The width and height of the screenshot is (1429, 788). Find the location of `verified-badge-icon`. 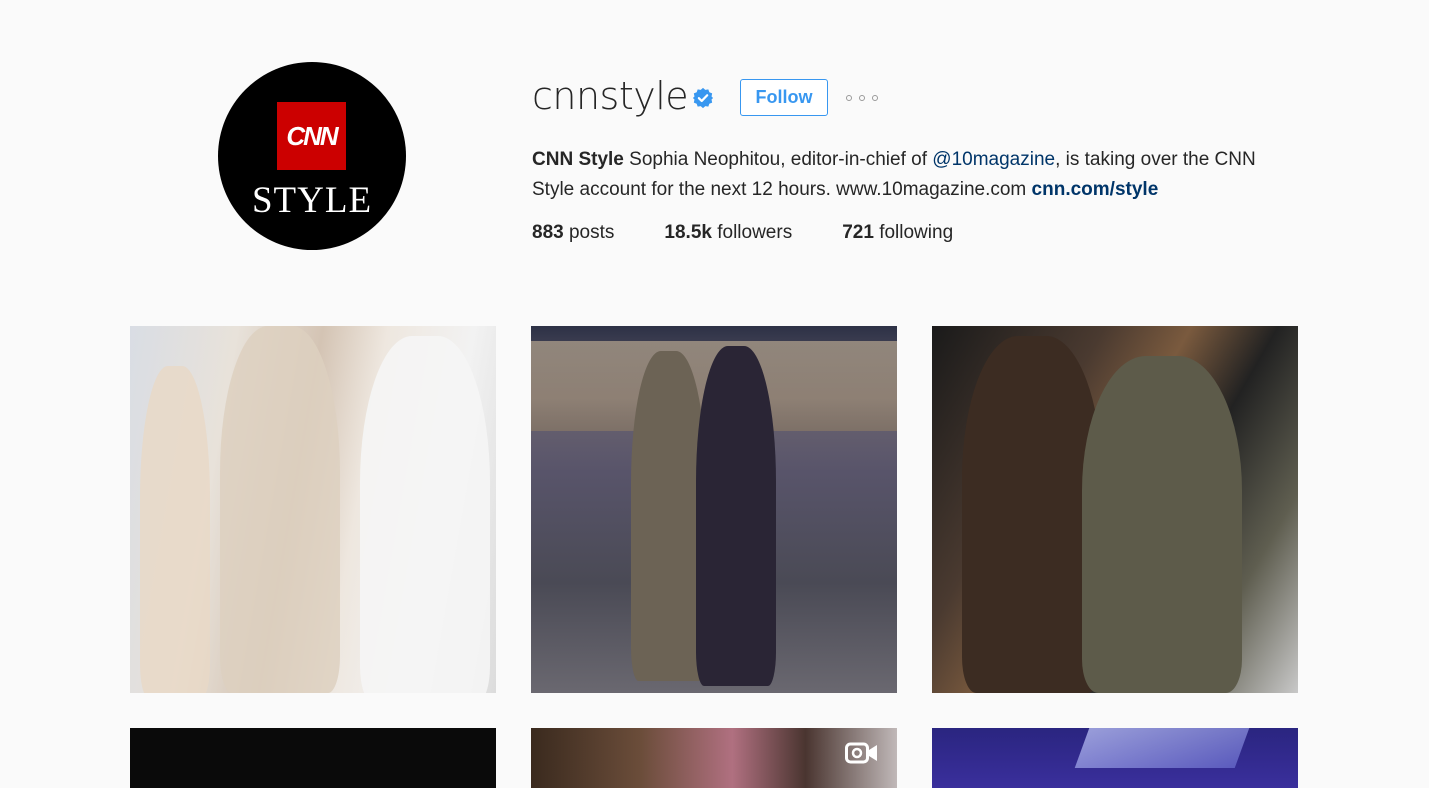

verified-badge-icon is located at coordinates (703, 98).